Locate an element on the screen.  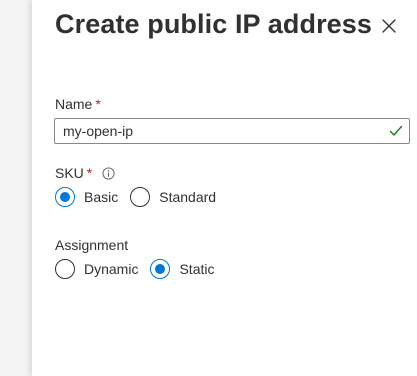
name-input: my-open-ip is located at coordinates (232, 131).